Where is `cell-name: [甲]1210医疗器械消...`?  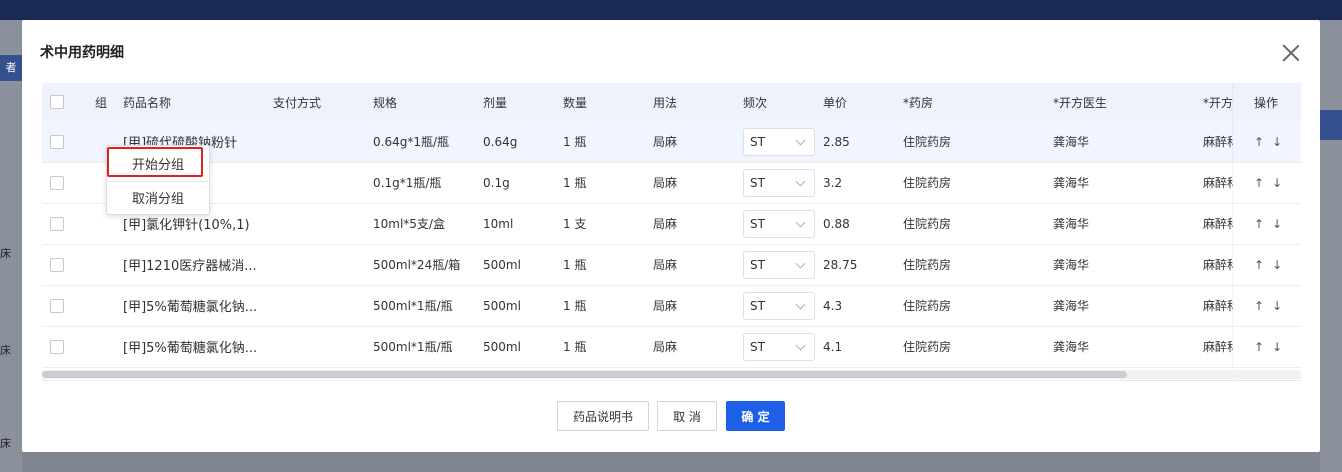 cell-name: [甲]1210医疗器械消... is located at coordinates (190, 266).